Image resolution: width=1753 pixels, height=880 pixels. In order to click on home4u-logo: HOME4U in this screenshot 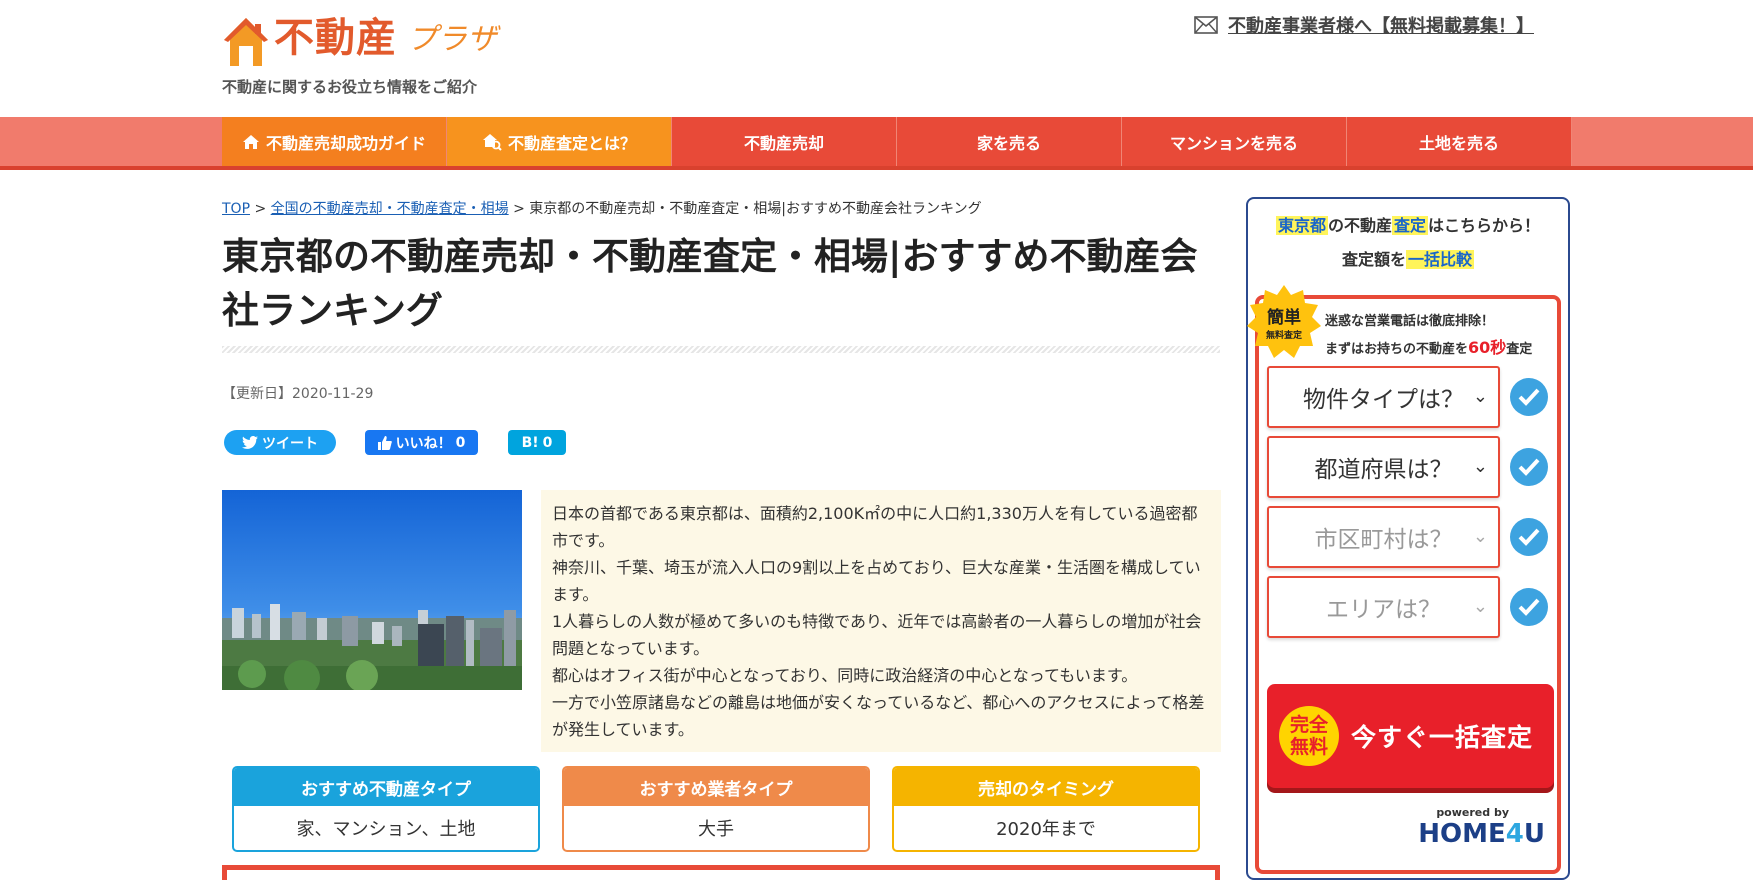, I will do `click(1481, 834)`.